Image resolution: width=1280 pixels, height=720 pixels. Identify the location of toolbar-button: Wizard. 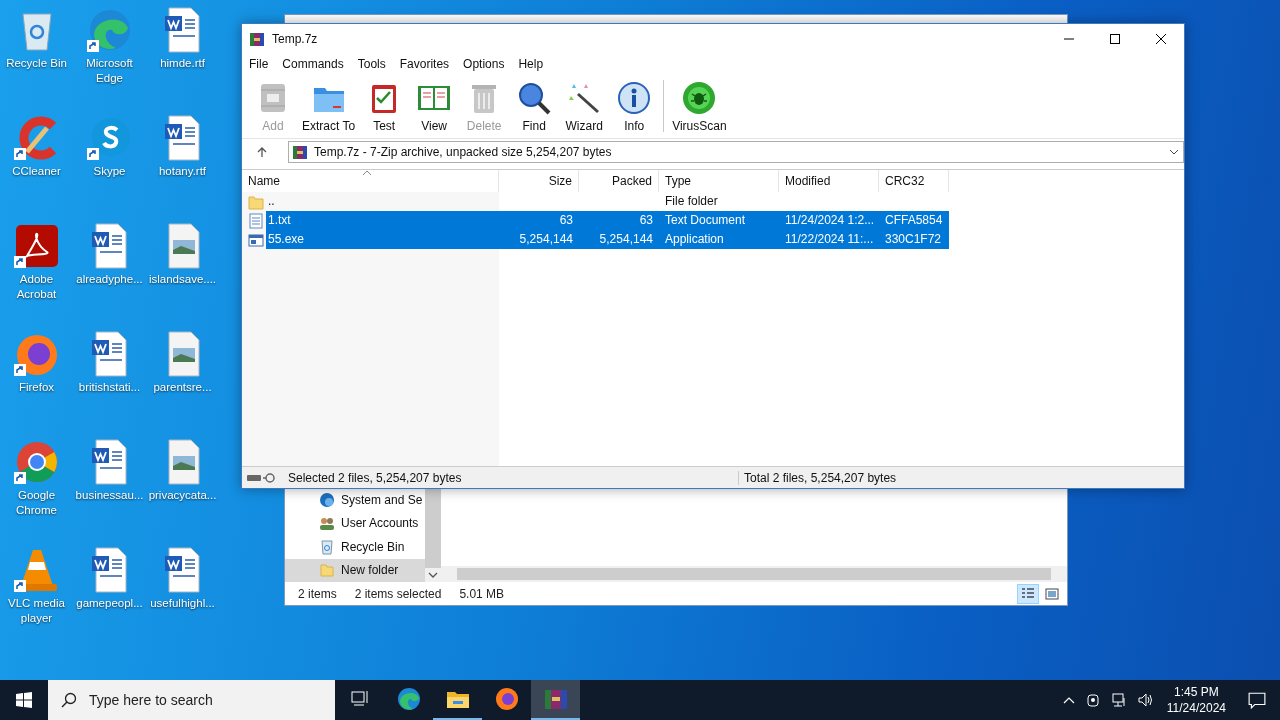
(584, 106).